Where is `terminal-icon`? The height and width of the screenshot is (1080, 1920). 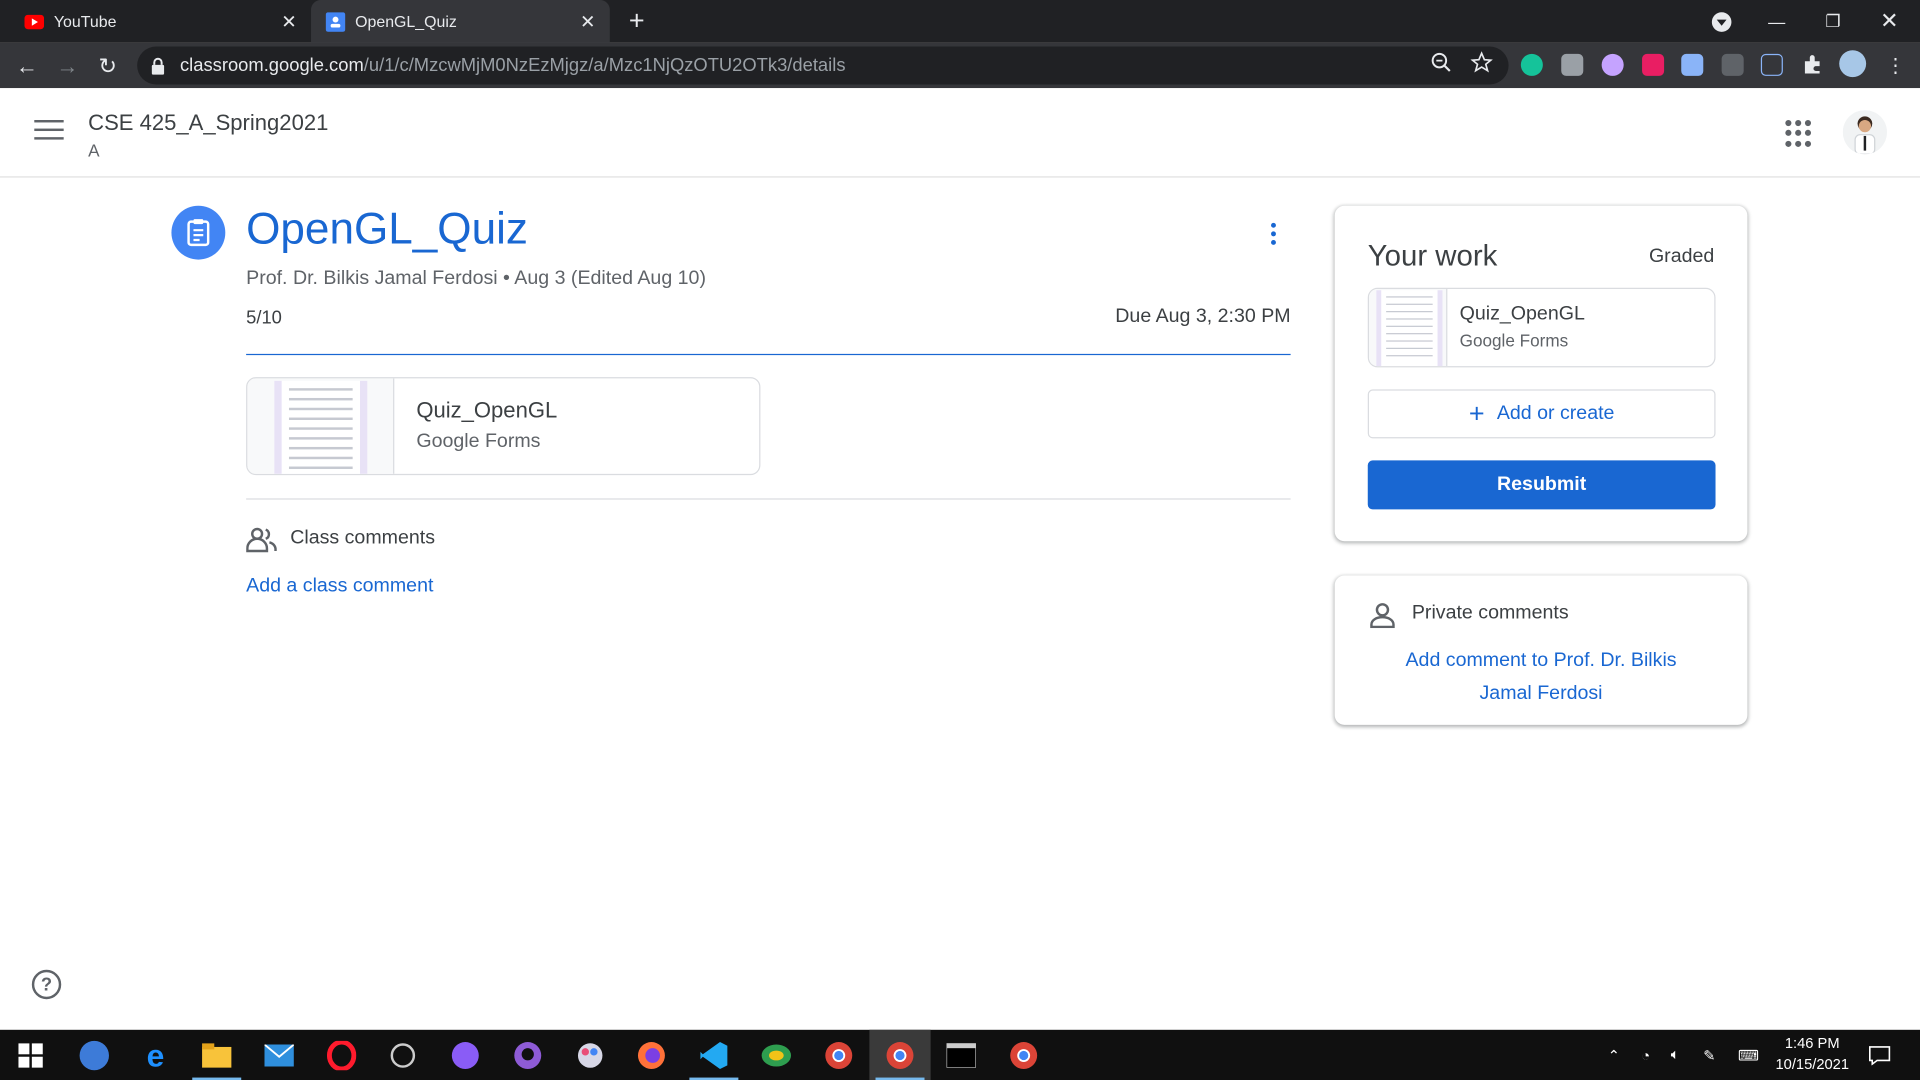 terminal-icon is located at coordinates (961, 1055).